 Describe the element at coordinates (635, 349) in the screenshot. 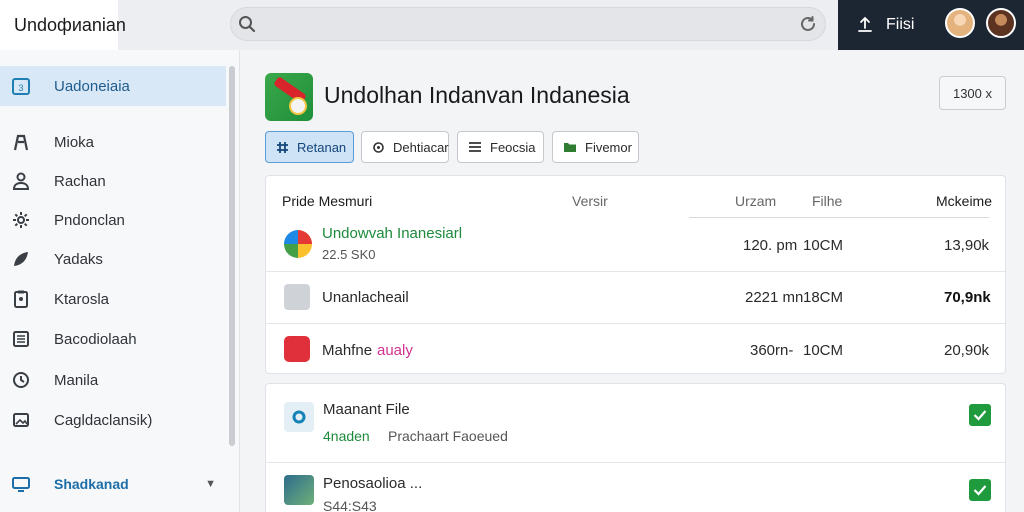

I see `table-row: Mahfne aualy 360rn- 10CM 20,90k` at that location.